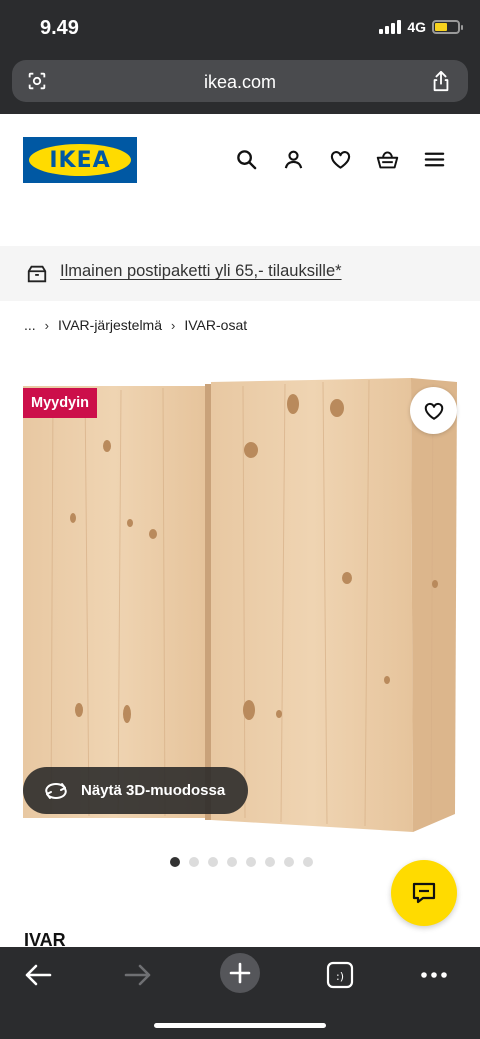 Image resolution: width=480 pixels, height=1039 pixels. What do you see at coordinates (241, 862) in the screenshot?
I see `carousel-dots` at bounding box center [241, 862].